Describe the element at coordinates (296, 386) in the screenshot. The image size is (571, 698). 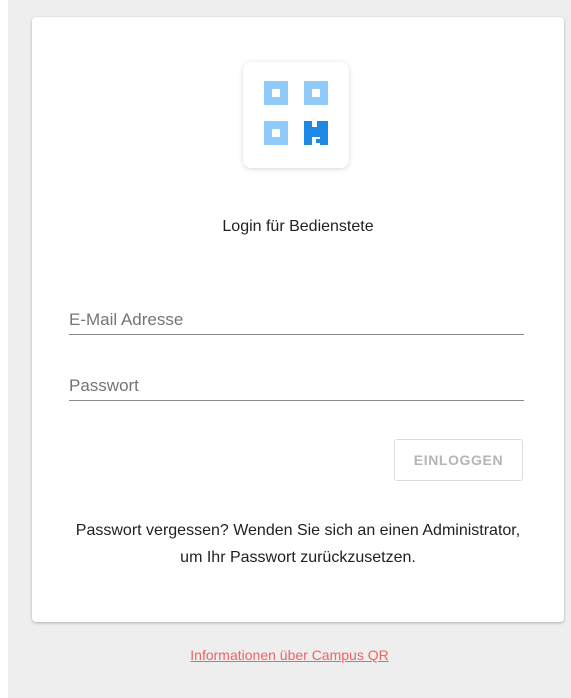
I see `password-input` at that location.